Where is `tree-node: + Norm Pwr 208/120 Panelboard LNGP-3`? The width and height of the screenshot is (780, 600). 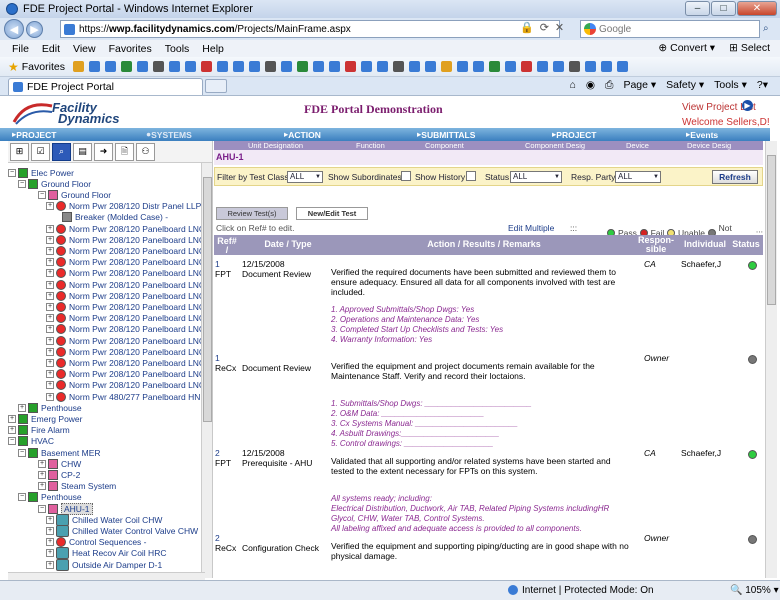 tree-node: + Norm Pwr 208/120 Panelboard LNGP-3 is located at coordinates (129, 318).